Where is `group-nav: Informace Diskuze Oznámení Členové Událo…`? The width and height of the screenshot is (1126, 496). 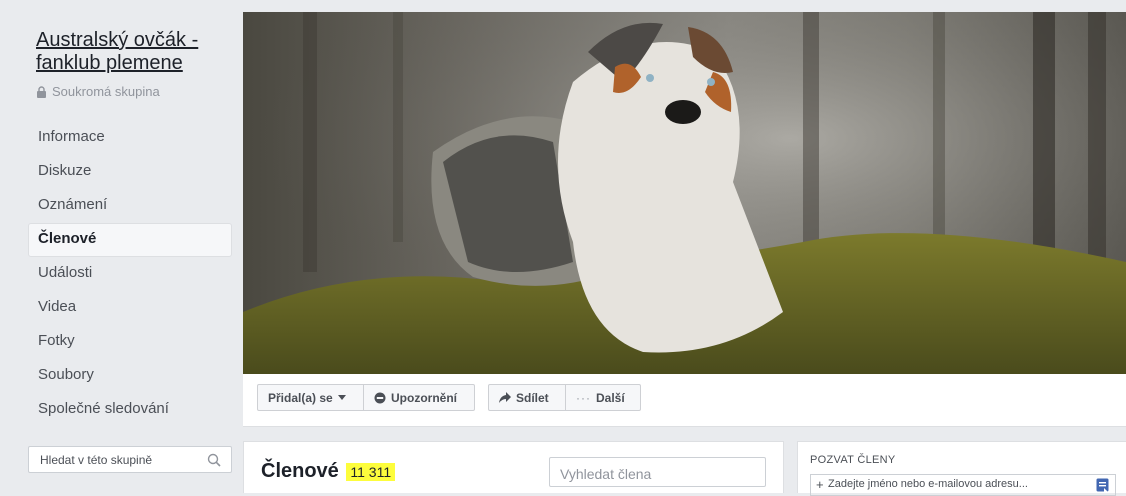
group-nav: Informace Diskuze Oznámení Členové Událo… is located at coordinates (130, 274).